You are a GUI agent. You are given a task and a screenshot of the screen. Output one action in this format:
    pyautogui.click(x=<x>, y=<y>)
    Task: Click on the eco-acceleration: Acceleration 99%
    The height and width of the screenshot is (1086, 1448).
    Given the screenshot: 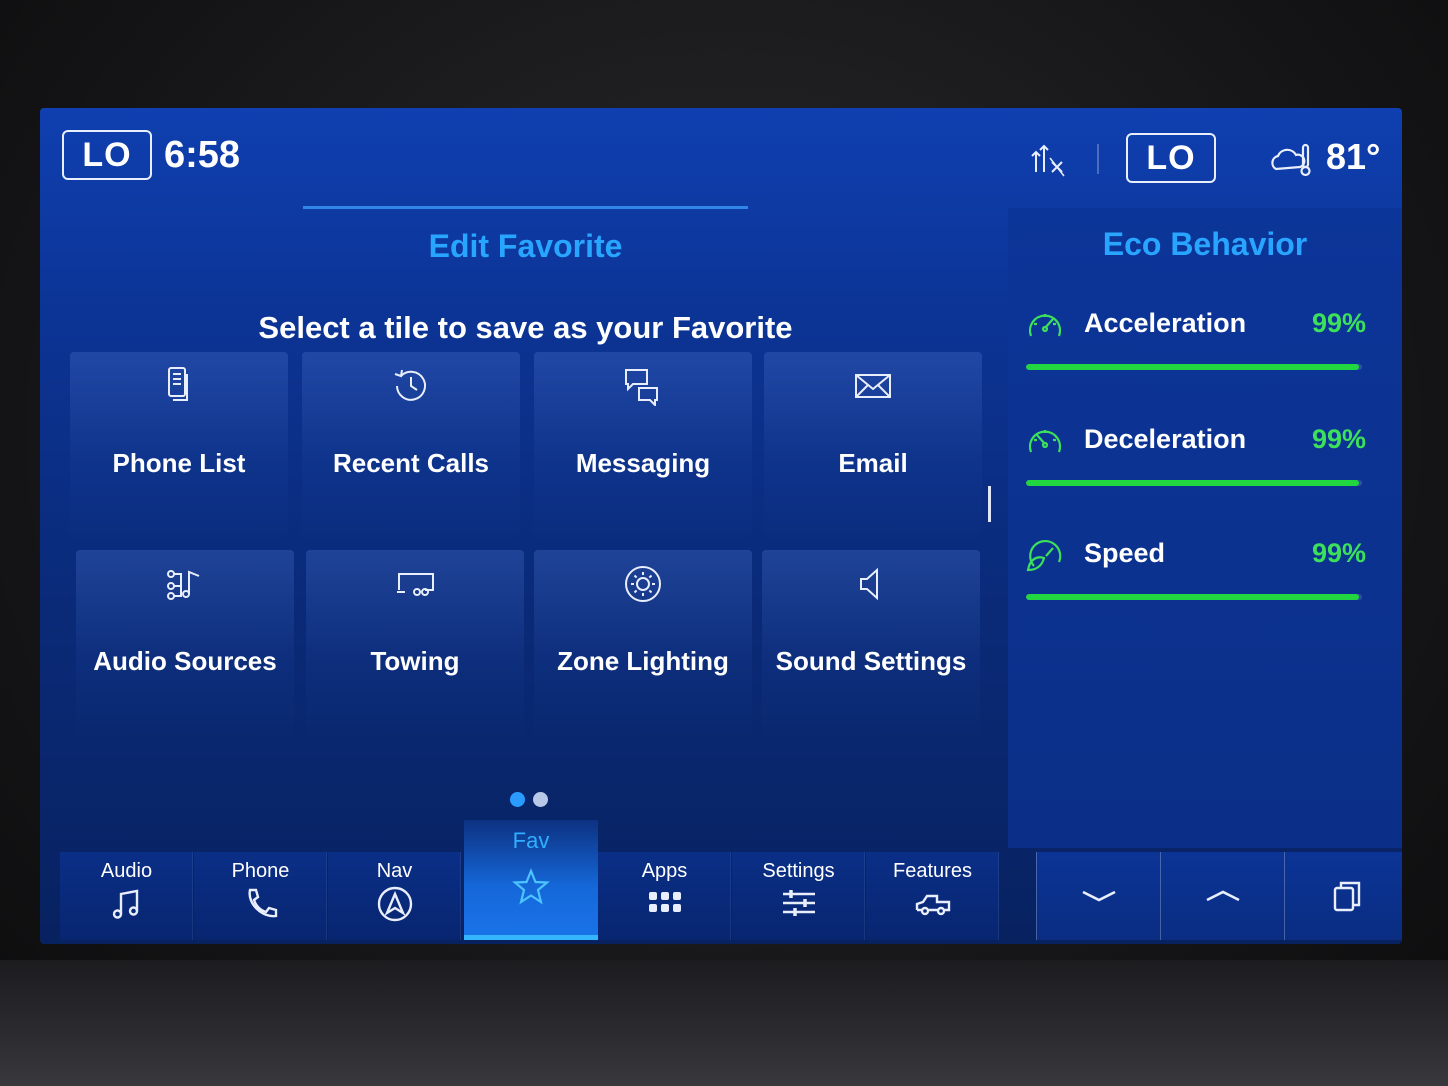 What is the action you would take?
    pyautogui.click(x=1196, y=351)
    